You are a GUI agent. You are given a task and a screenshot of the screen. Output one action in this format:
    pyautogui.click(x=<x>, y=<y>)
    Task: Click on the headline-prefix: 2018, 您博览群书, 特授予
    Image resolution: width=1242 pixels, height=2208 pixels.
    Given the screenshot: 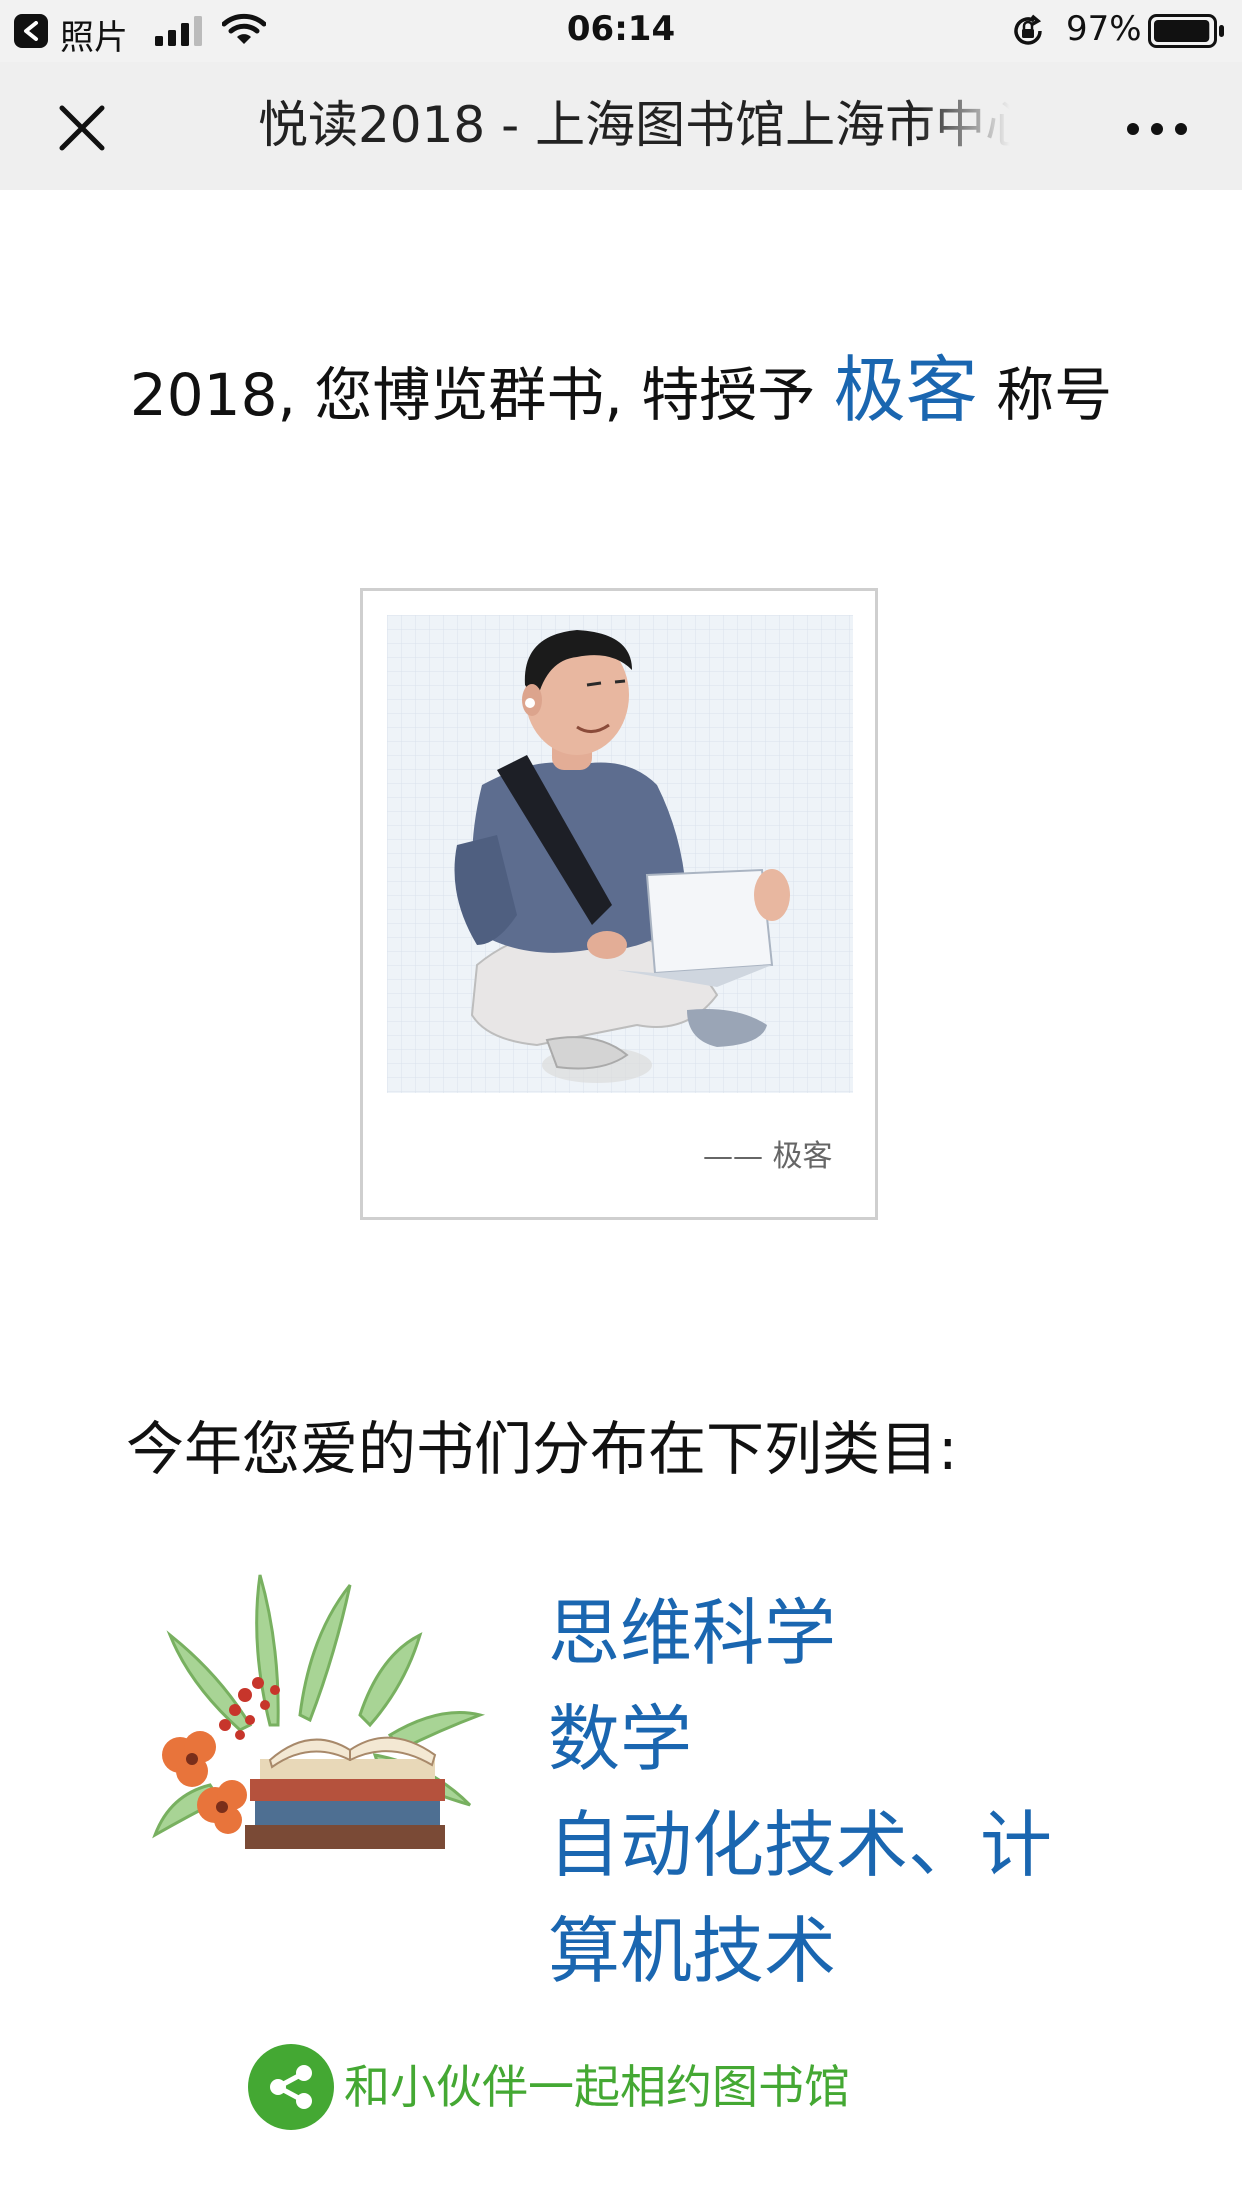 What is the action you would take?
    pyautogui.click(x=472, y=395)
    